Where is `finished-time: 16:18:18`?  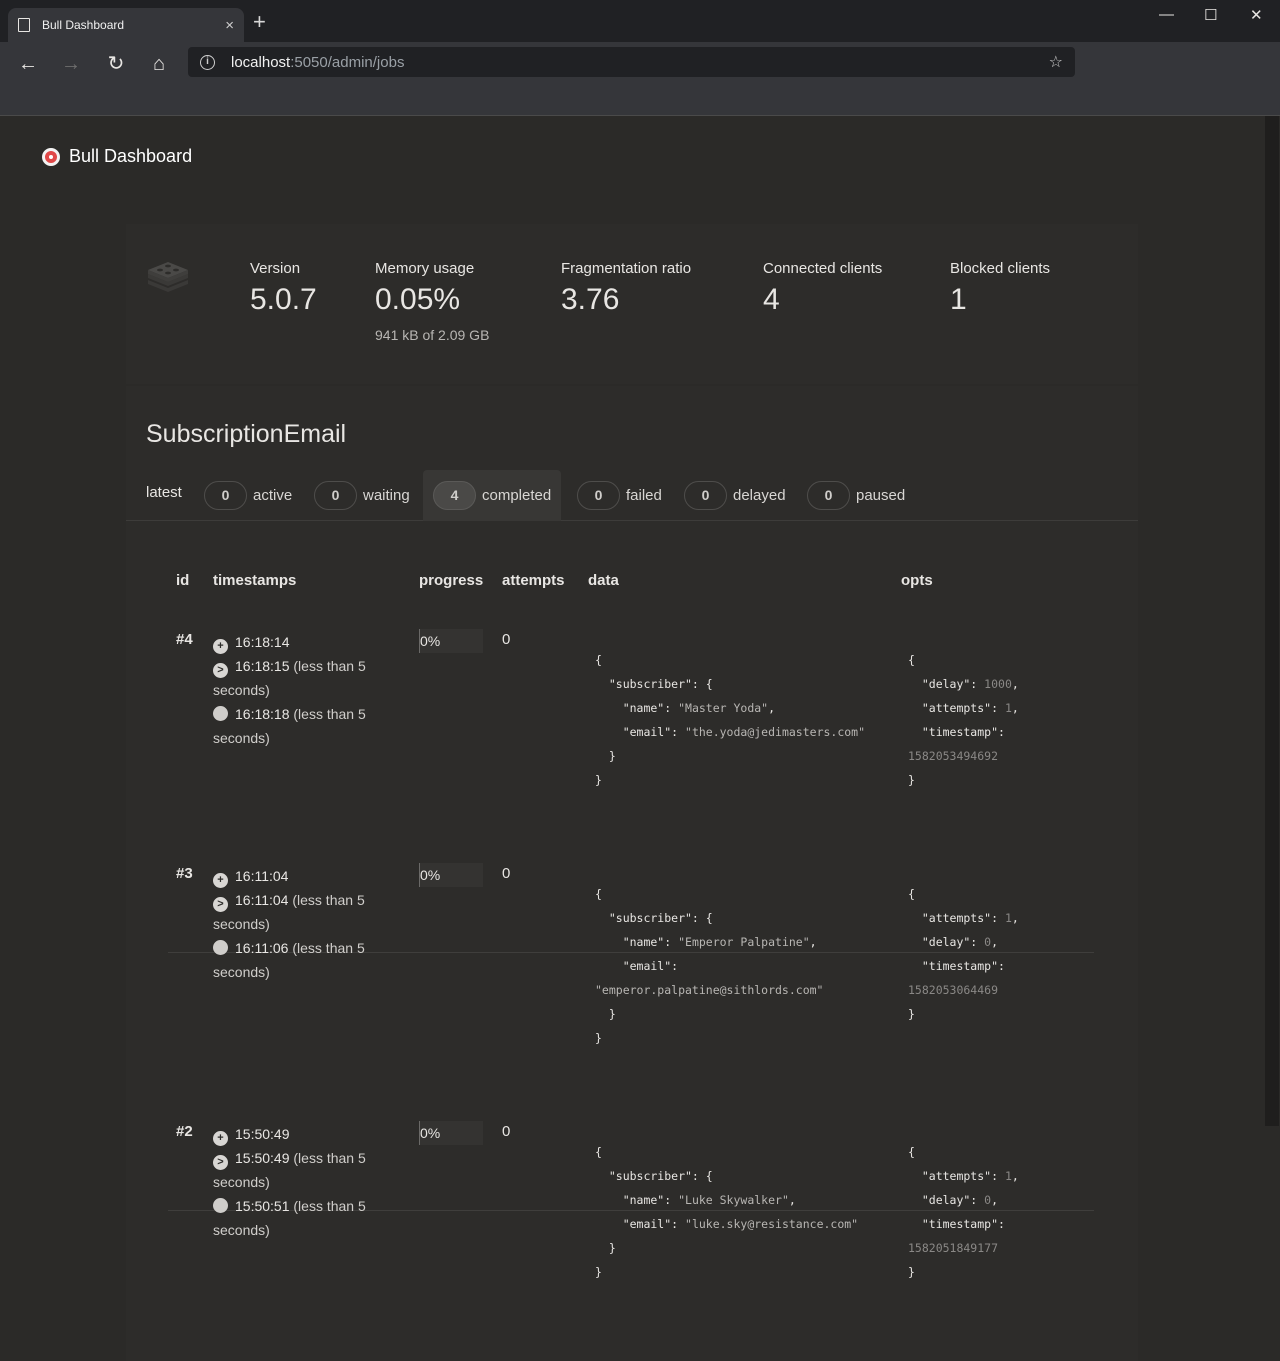
finished-time: 16:18:18 is located at coordinates (262, 714).